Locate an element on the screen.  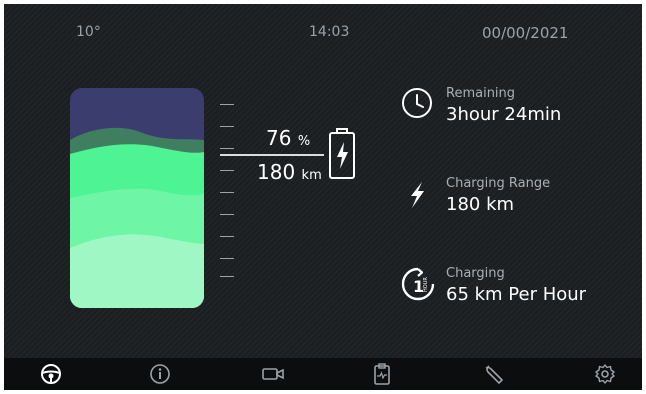
battery-level-gauge is located at coordinates (137, 198).